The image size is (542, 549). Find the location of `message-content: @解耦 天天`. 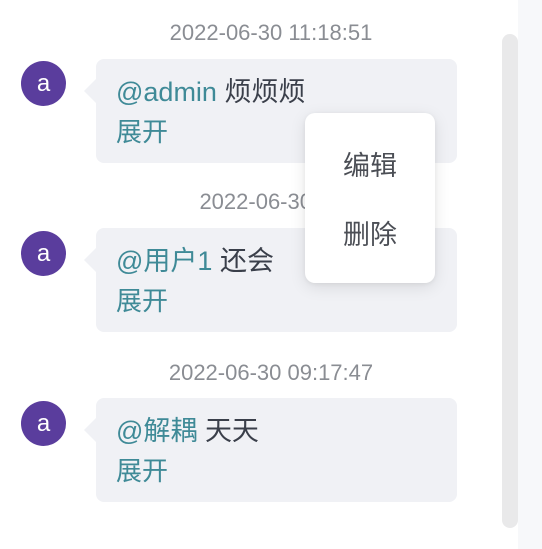

message-content: @解耦 天天 is located at coordinates (187, 431).